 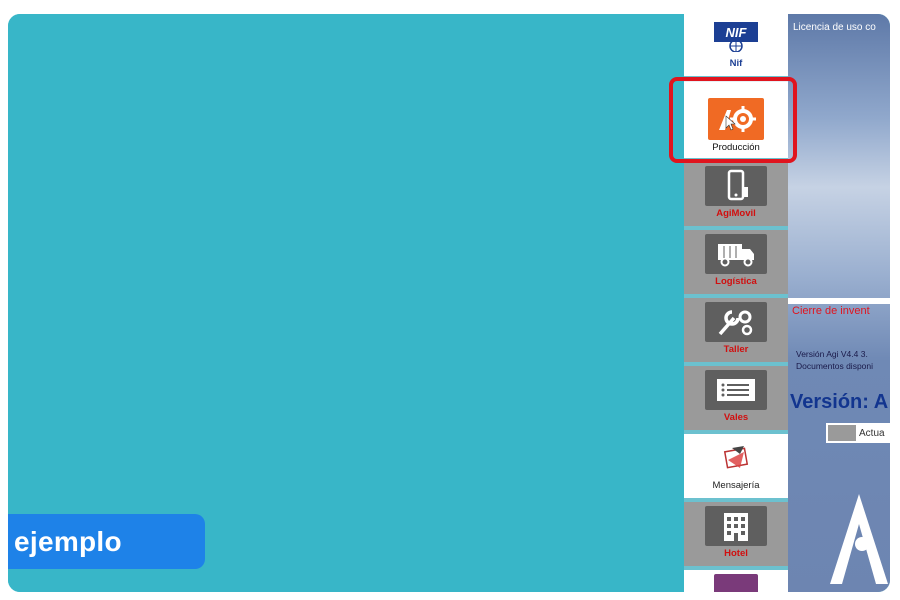 I want to click on hotel-building-icon, so click(x=736, y=526).